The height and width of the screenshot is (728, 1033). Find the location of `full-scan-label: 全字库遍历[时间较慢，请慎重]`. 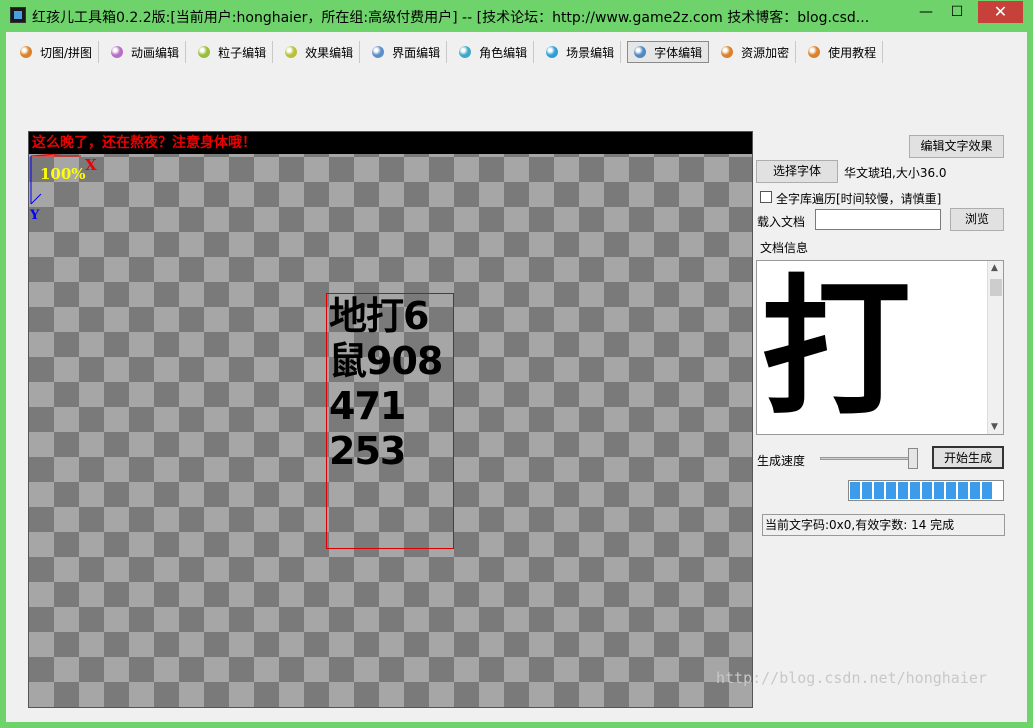

full-scan-label: 全字库遍历[时间较慢，请慎重] is located at coordinates (859, 199).